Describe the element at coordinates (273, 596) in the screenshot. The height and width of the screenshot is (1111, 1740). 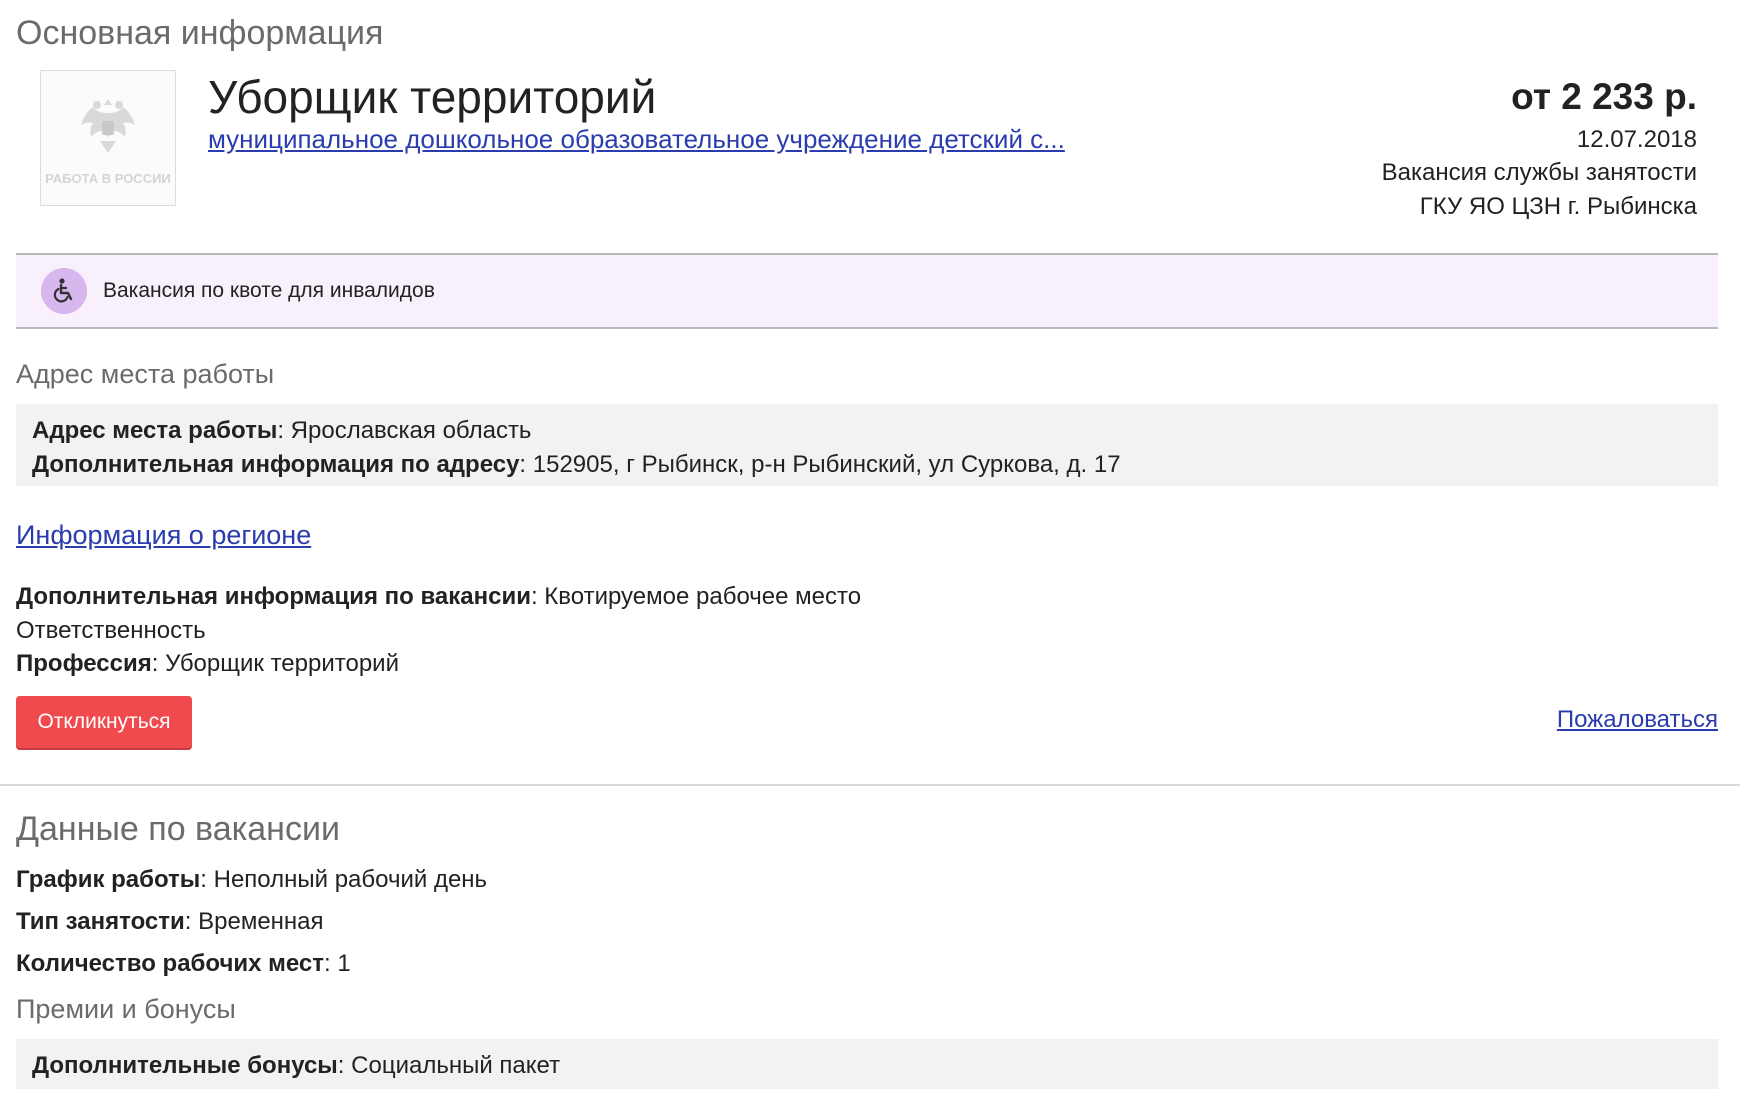
I see `vacancy-extra-label: Дополнительная информация по вакансии` at that location.